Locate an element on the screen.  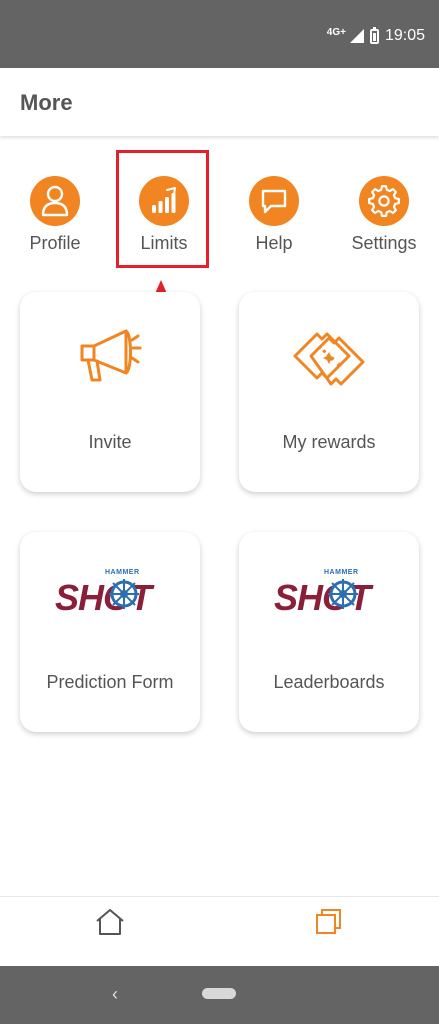
card-my-rewards: My rewards is located at coordinates (329, 392).